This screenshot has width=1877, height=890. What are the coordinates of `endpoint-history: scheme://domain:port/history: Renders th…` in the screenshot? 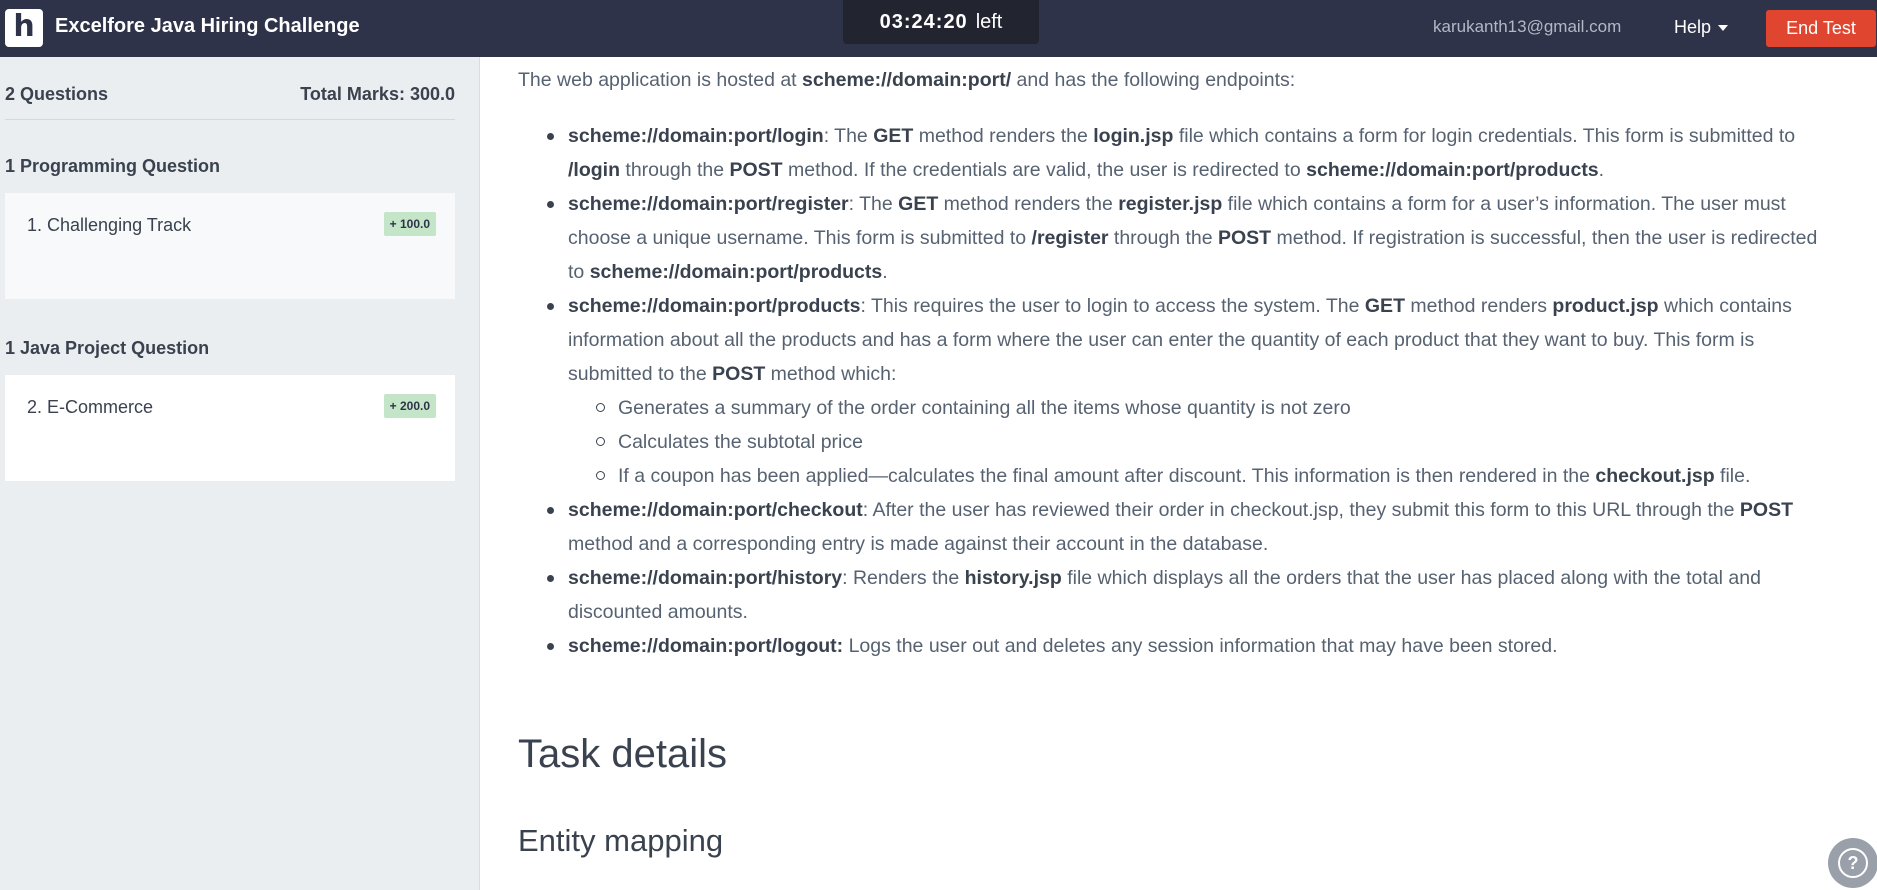 It's located at (1173, 595).